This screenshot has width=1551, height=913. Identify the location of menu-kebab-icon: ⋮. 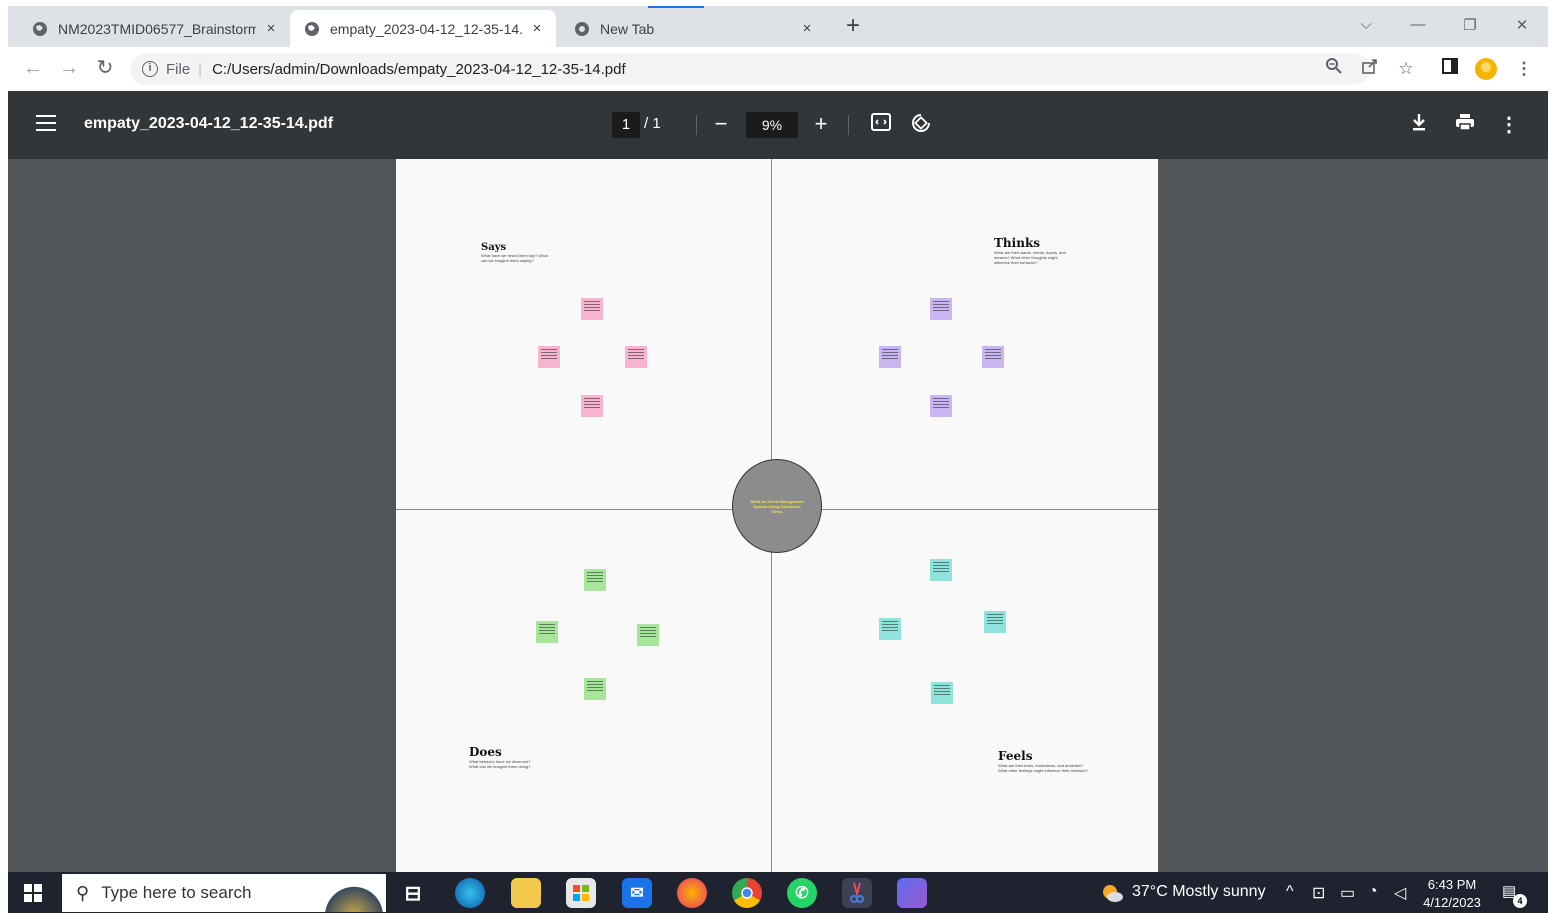
(1524, 69).